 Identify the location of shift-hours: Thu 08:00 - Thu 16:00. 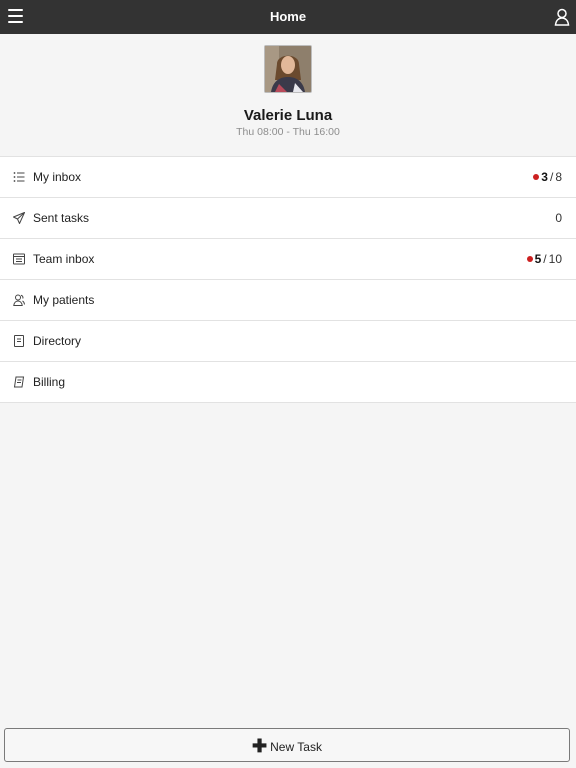
(288, 132).